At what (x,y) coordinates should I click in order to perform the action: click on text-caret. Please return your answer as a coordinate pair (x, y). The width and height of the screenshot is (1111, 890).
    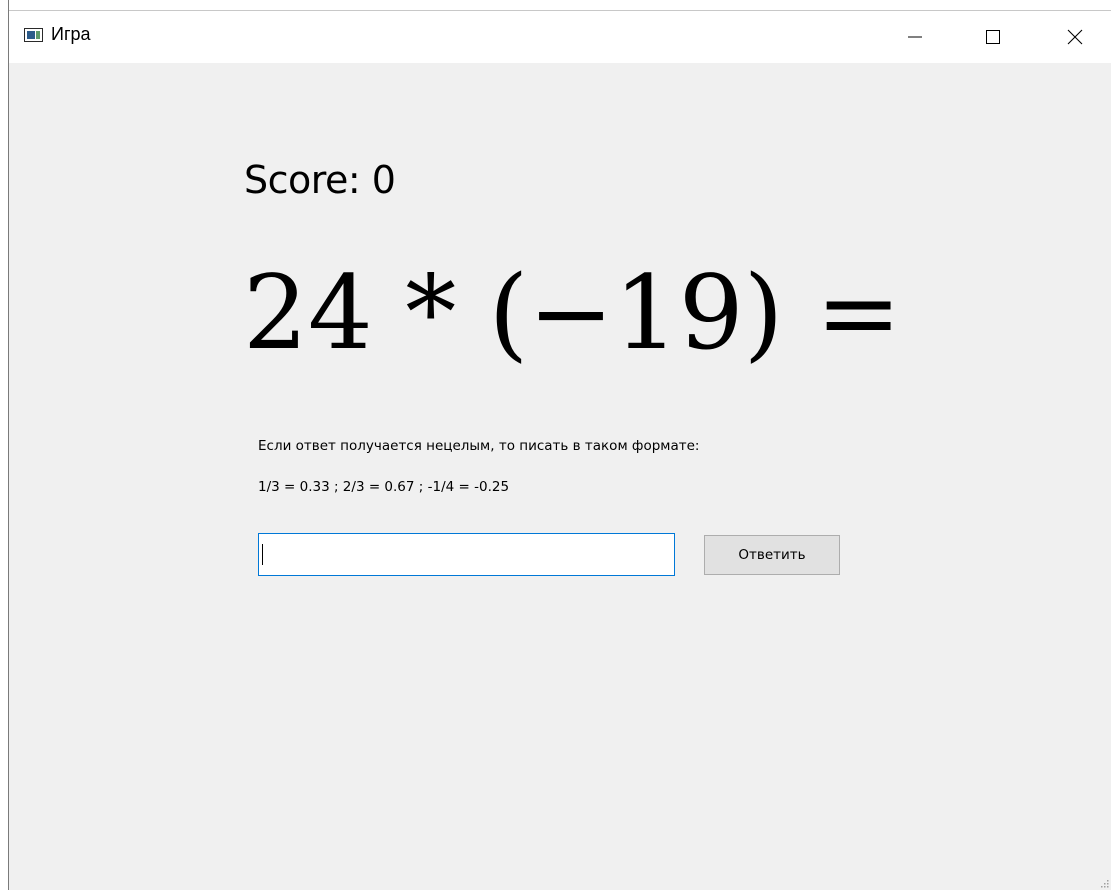
    Looking at the image, I should click on (262, 554).